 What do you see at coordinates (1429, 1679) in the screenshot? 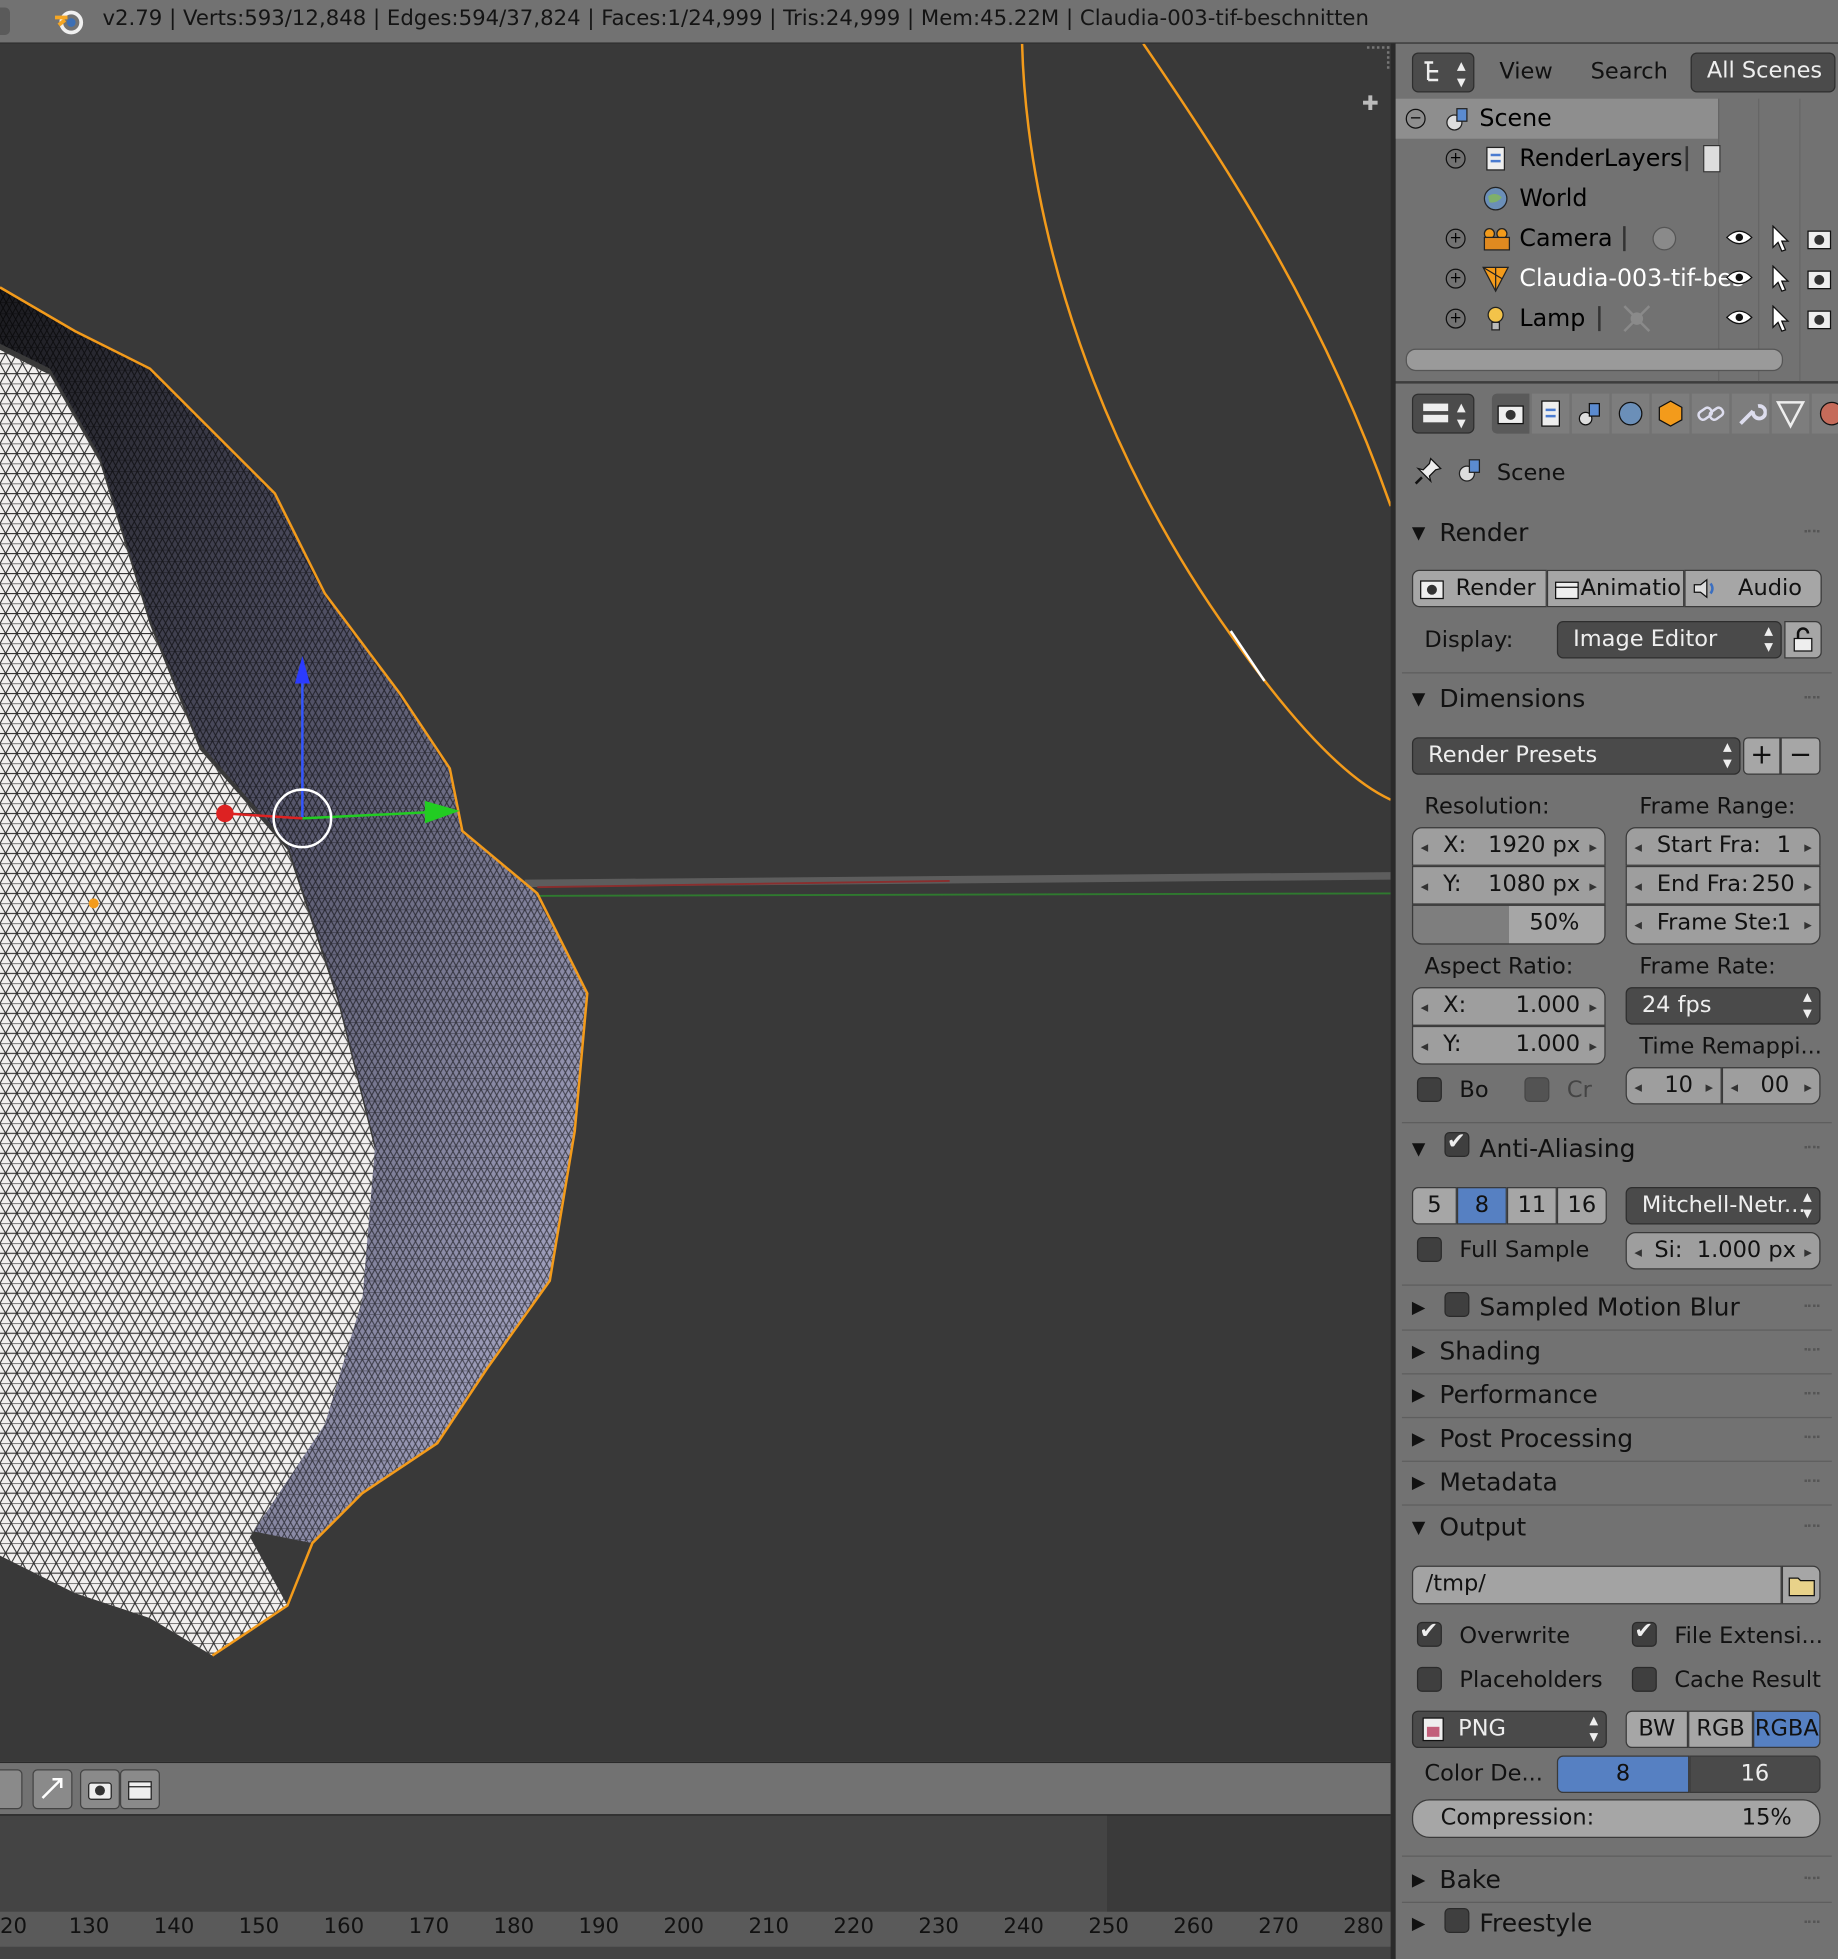
I see `placeholders-checkbox` at bounding box center [1429, 1679].